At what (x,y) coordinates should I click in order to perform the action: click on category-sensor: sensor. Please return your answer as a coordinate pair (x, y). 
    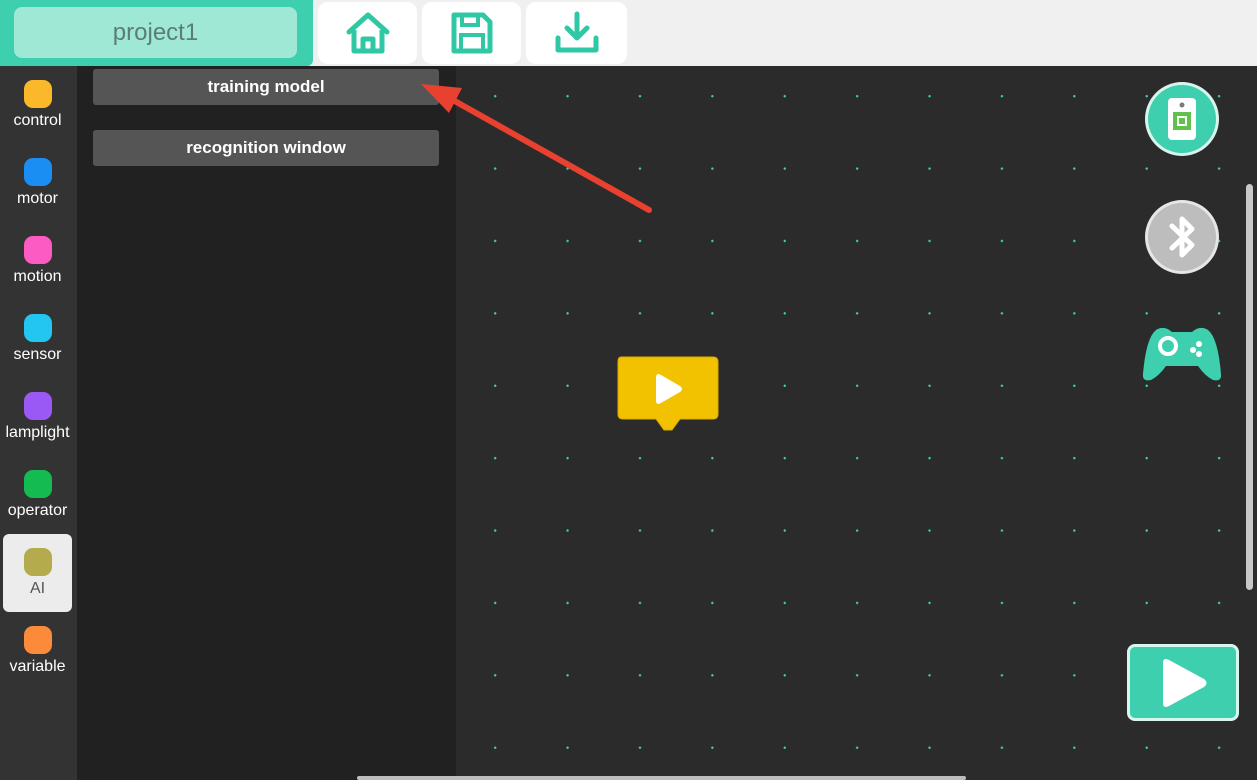
    Looking at the image, I should click on (37, 339).